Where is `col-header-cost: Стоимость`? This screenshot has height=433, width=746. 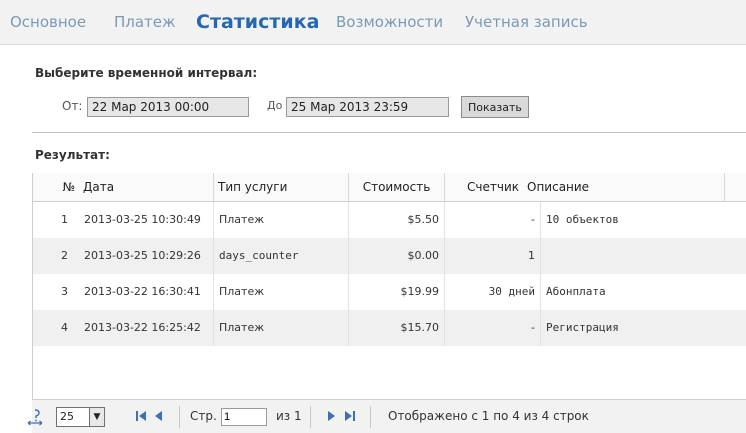 col-header-cost: Стоимость is located at coordinates (397, 187).